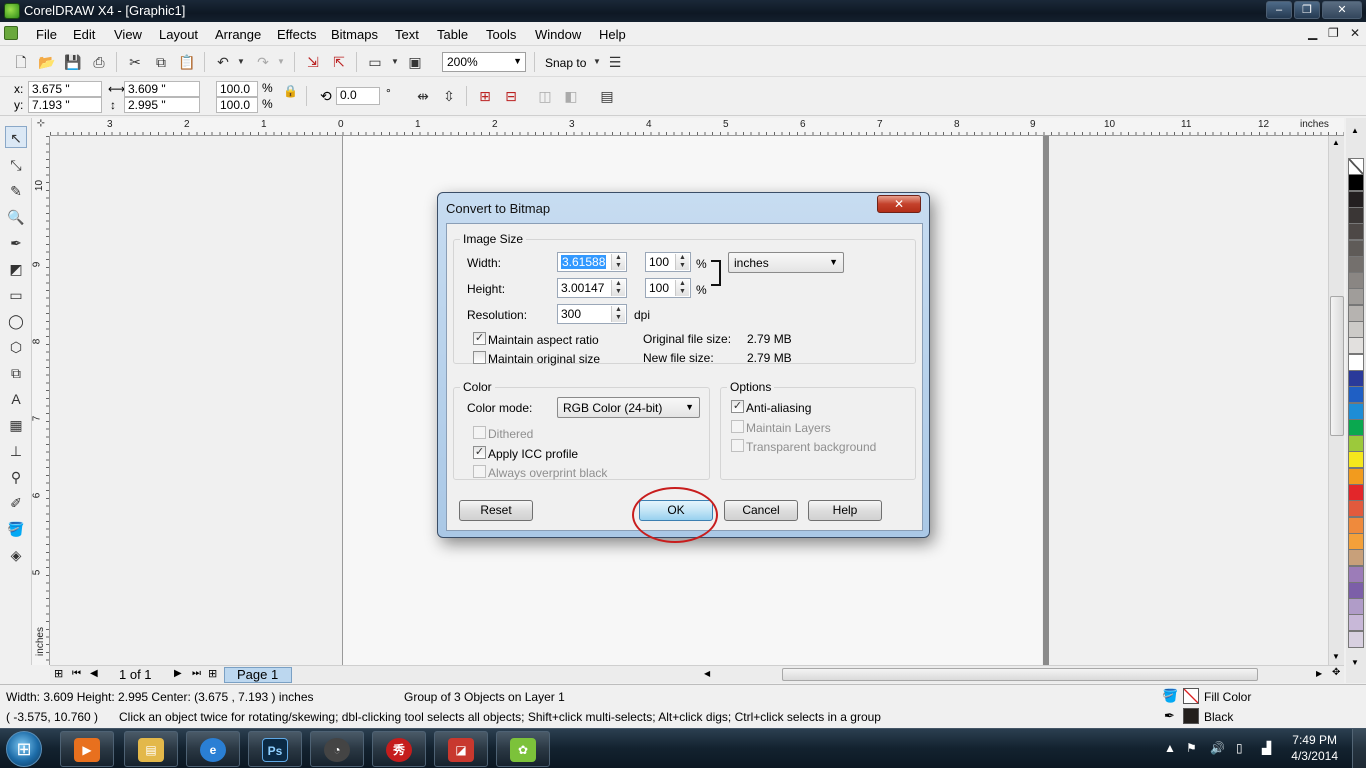 Image resolution: width=1366 pixels, height=768 pixels. Describe the element at coordinates (1312, 33) in the screenshot. I see `doc-minimize-icon: ▁` at that location.